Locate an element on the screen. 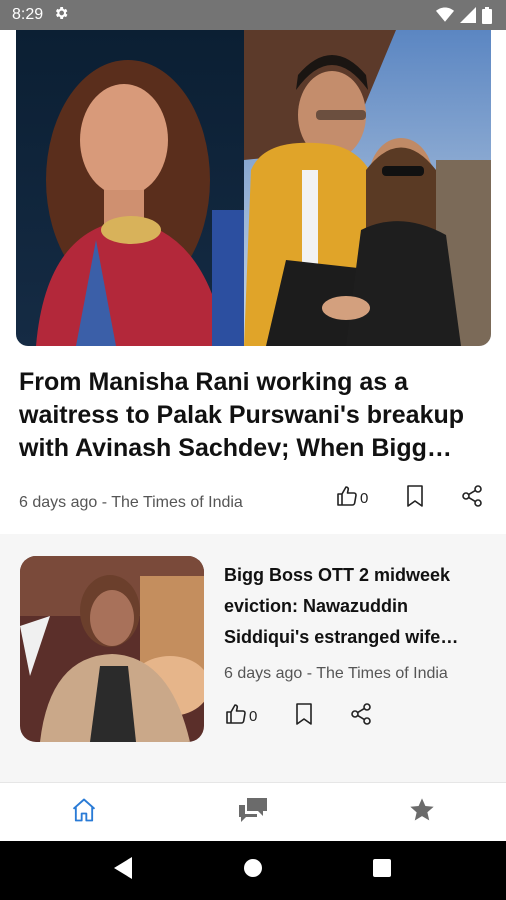 The height and width of the screenshot is (900, 506). signal-icon is located at coordinates (468, 15).